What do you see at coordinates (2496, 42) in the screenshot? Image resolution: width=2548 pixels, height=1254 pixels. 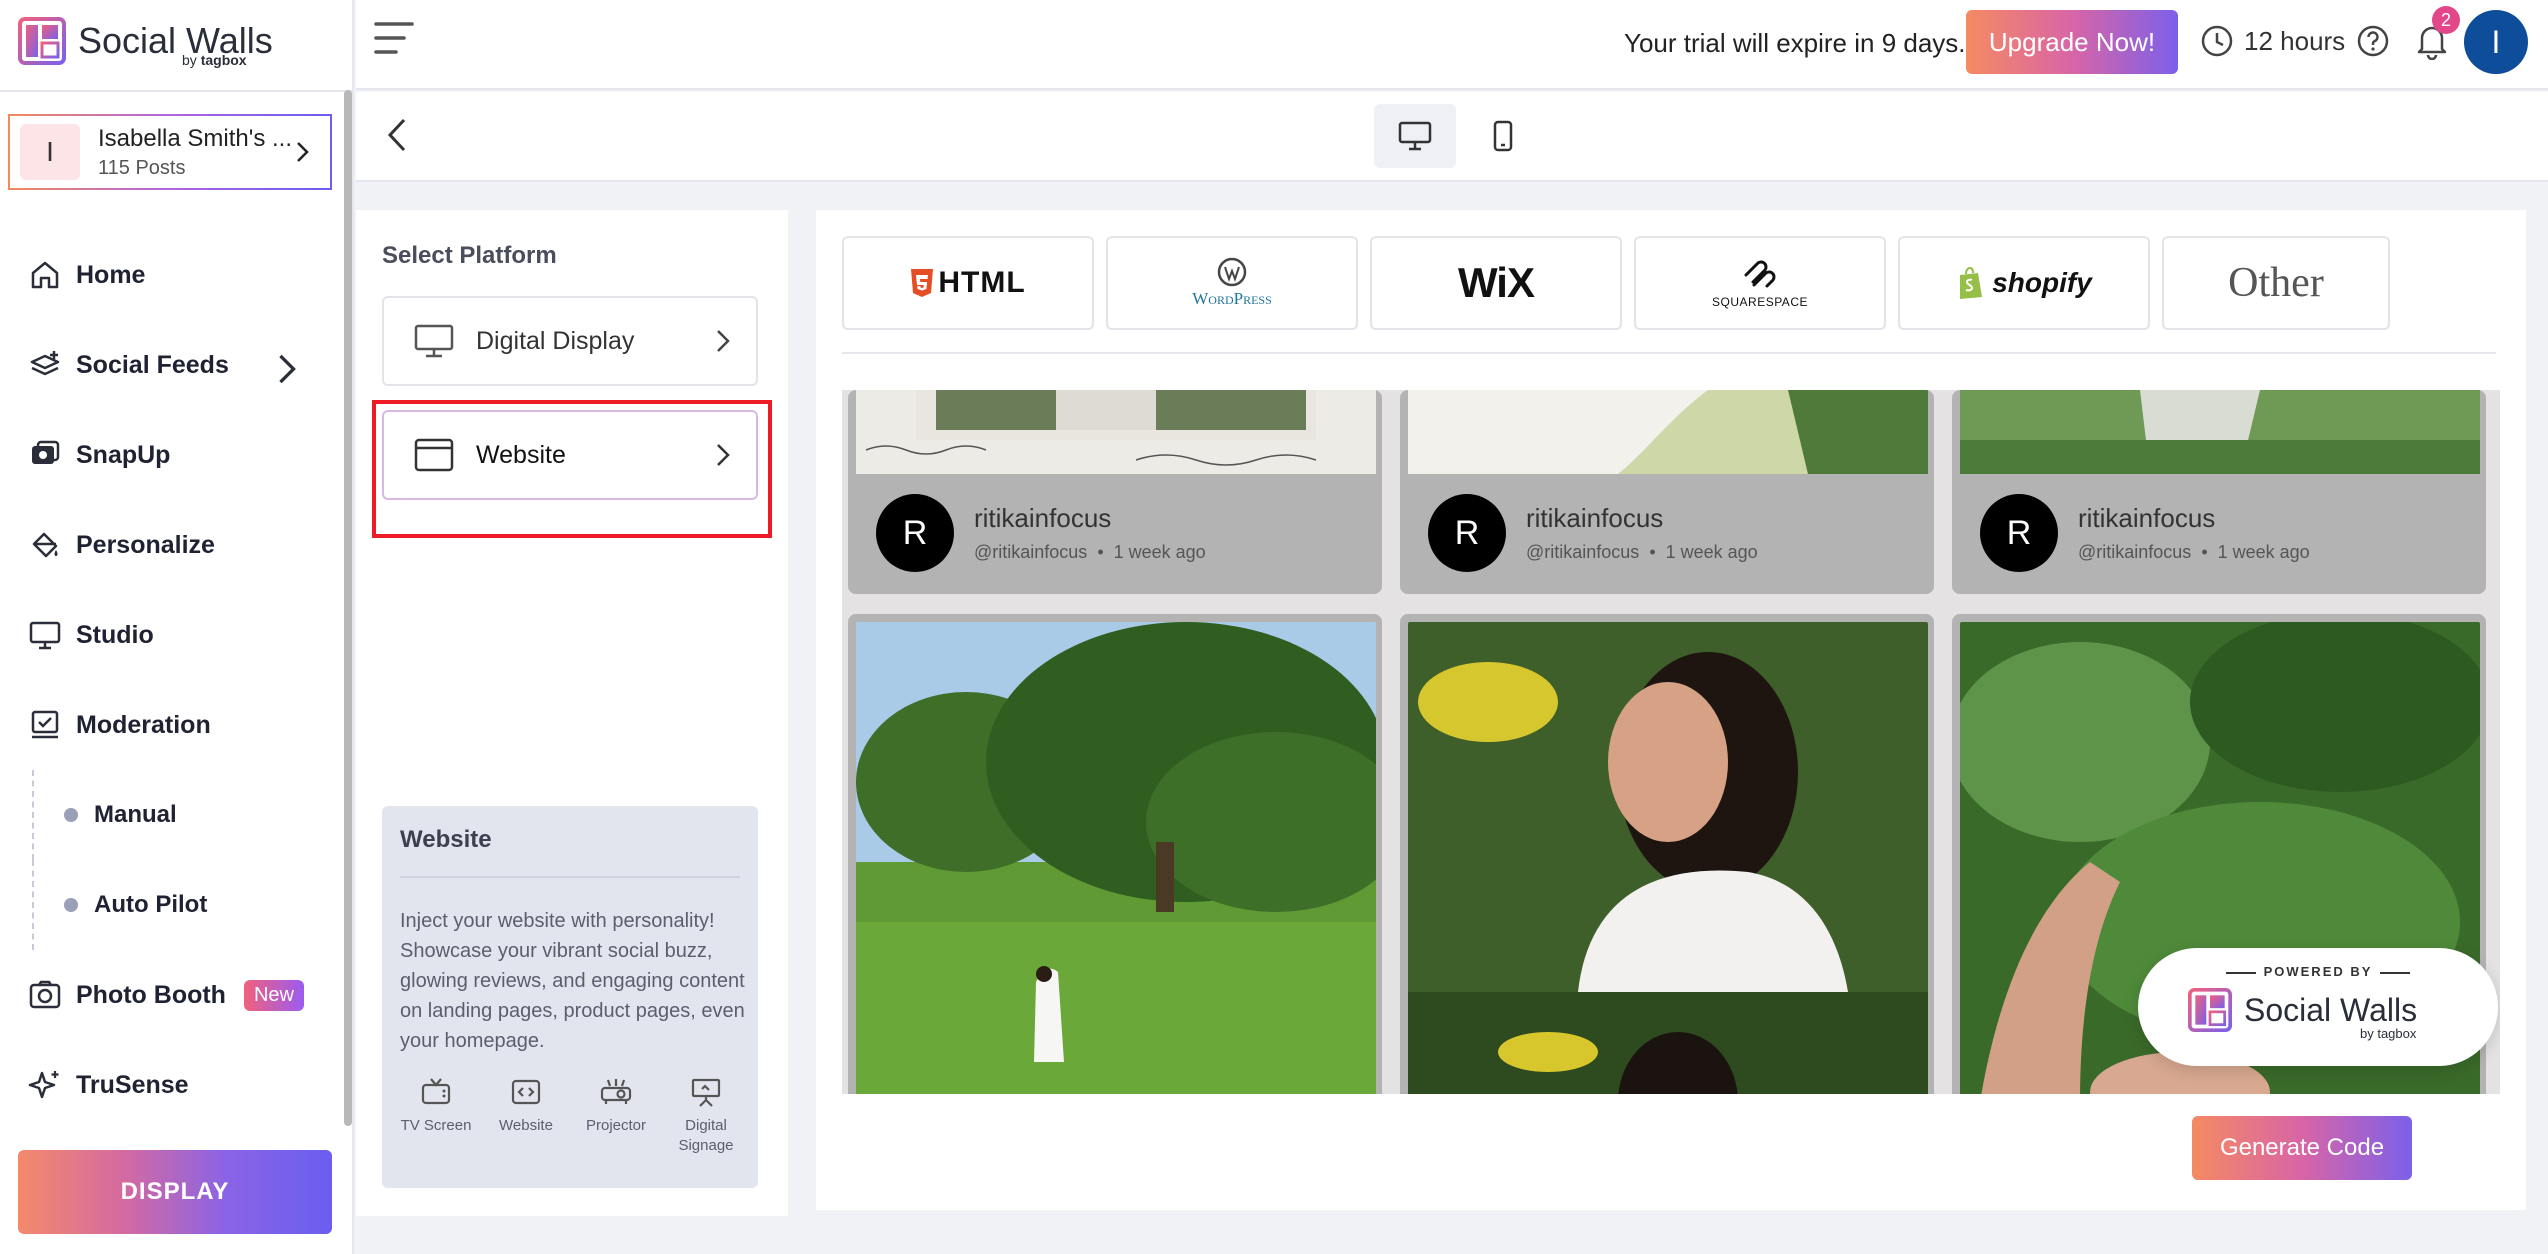 I see `user-avatar: I` at bounding box center [2496, 42].